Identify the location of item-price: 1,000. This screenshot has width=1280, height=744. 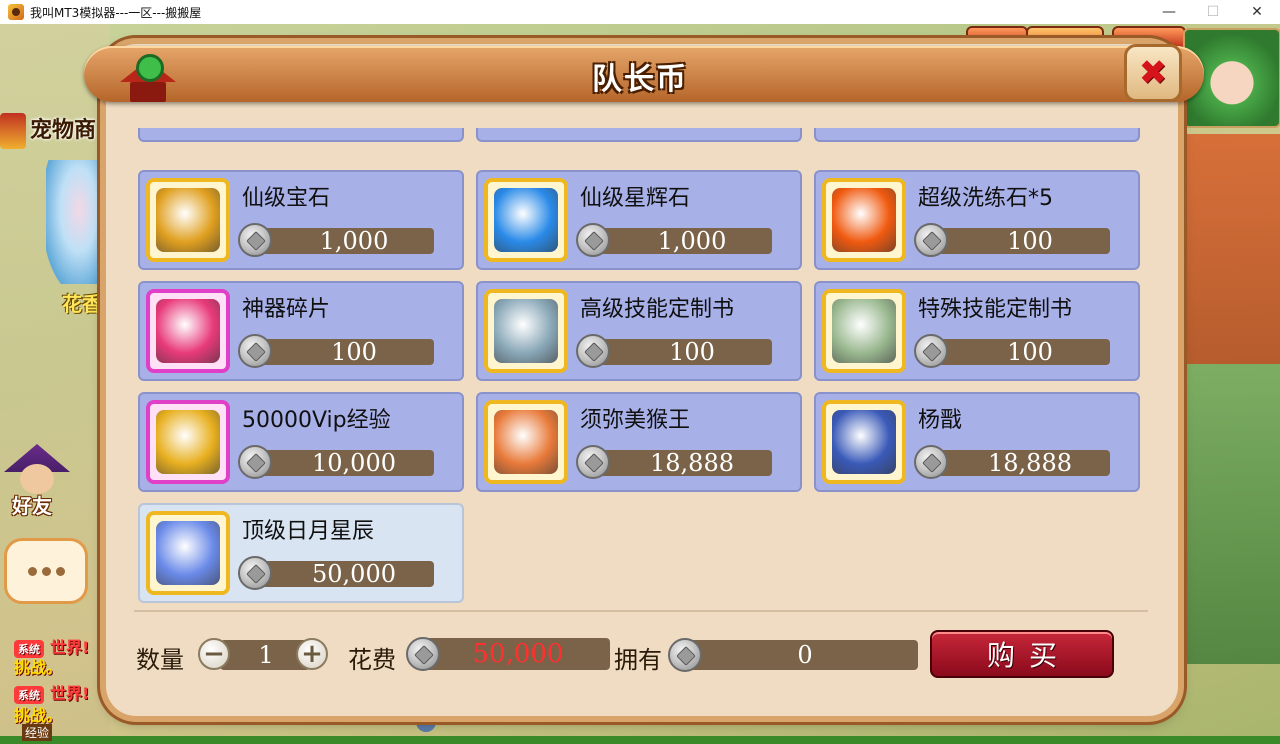
(336, 240).